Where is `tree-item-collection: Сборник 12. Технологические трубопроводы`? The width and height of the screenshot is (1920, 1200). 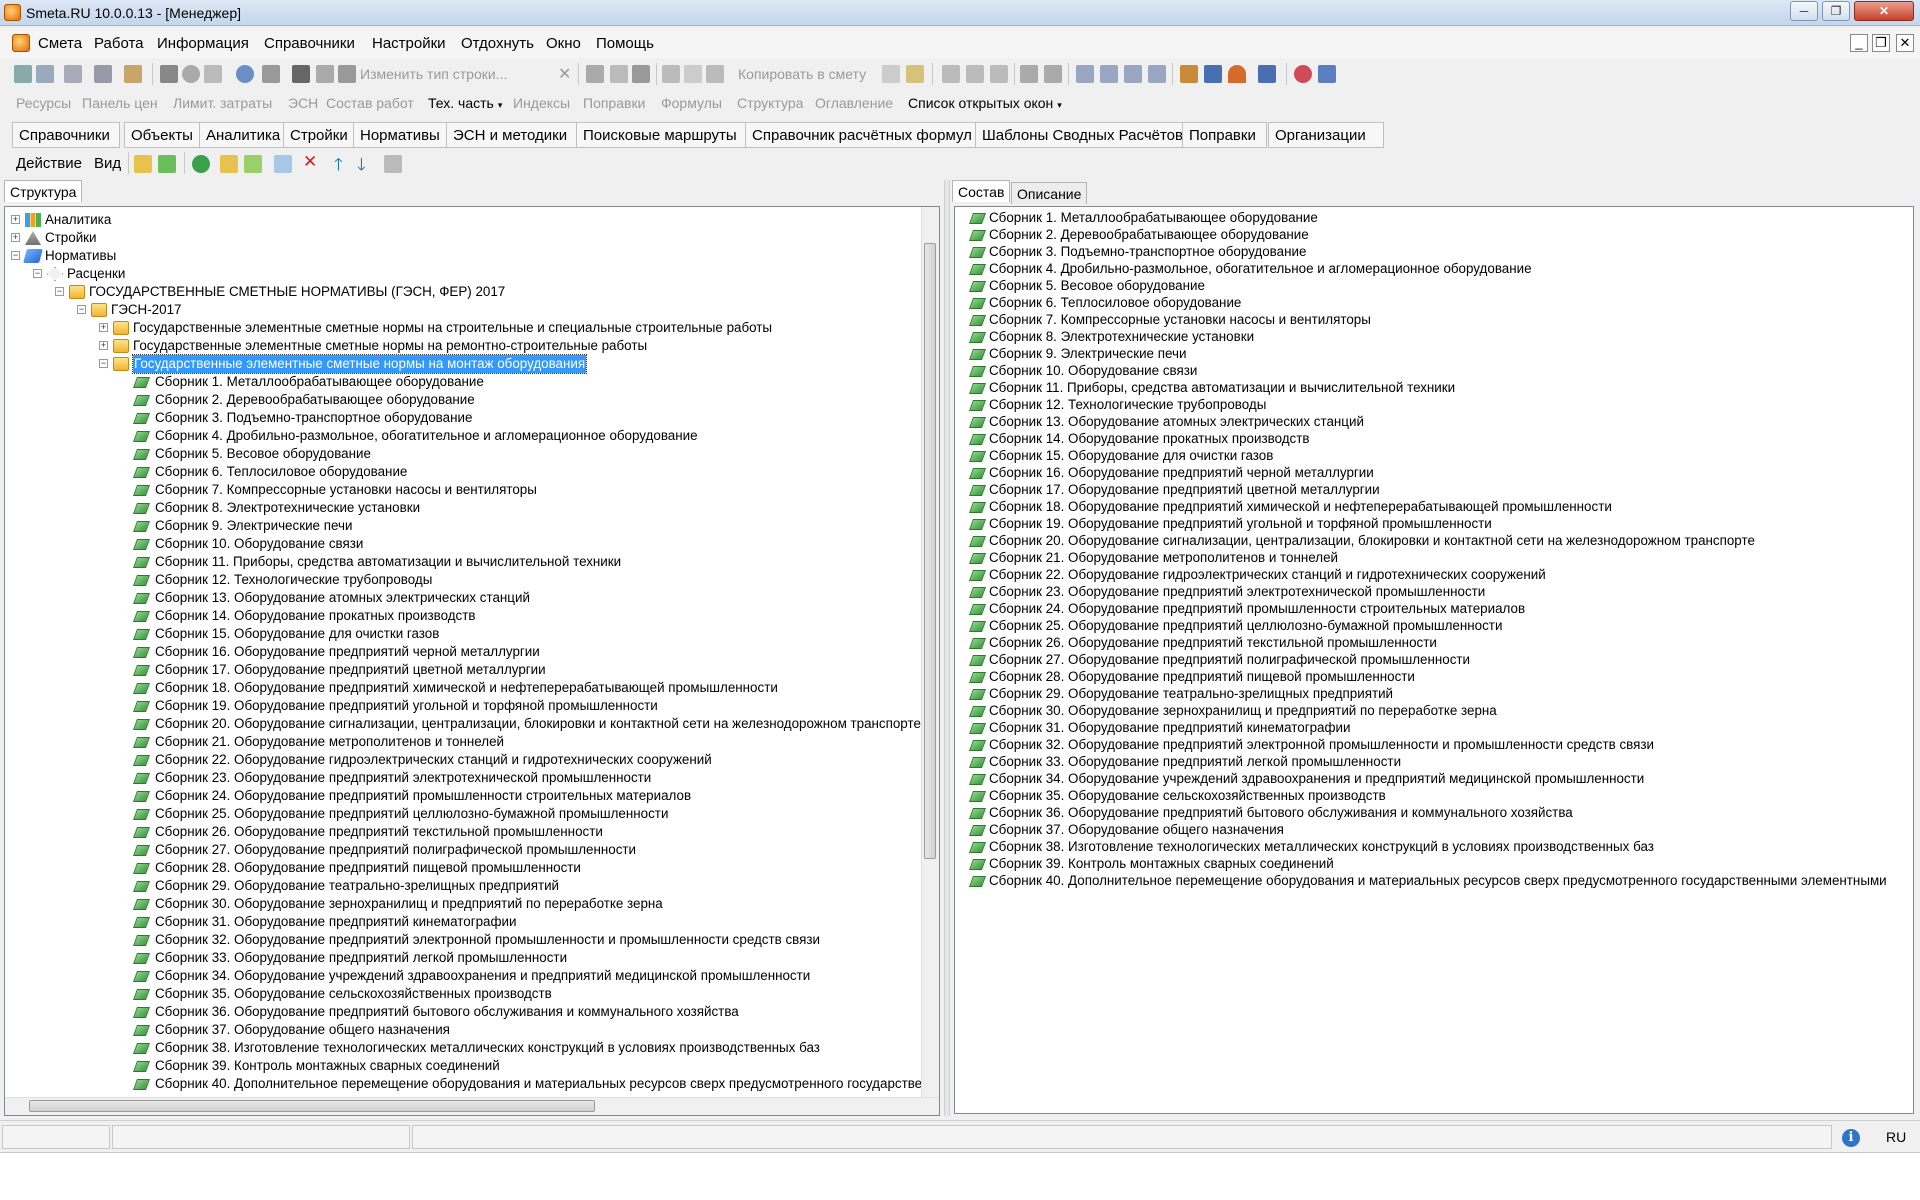
tree-item-collection: Сборник 12. Технологические трубопроводы is located at coordinates (465, 580).